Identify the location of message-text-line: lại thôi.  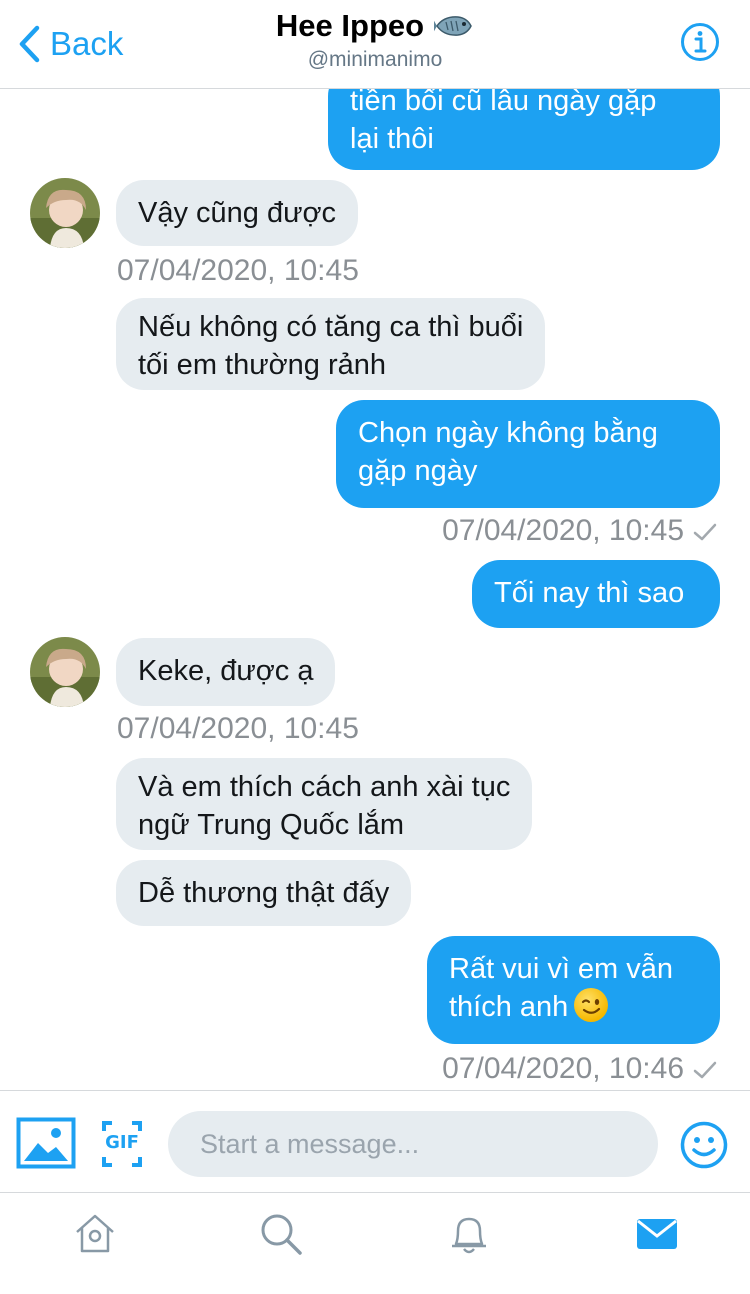
(392, 139).